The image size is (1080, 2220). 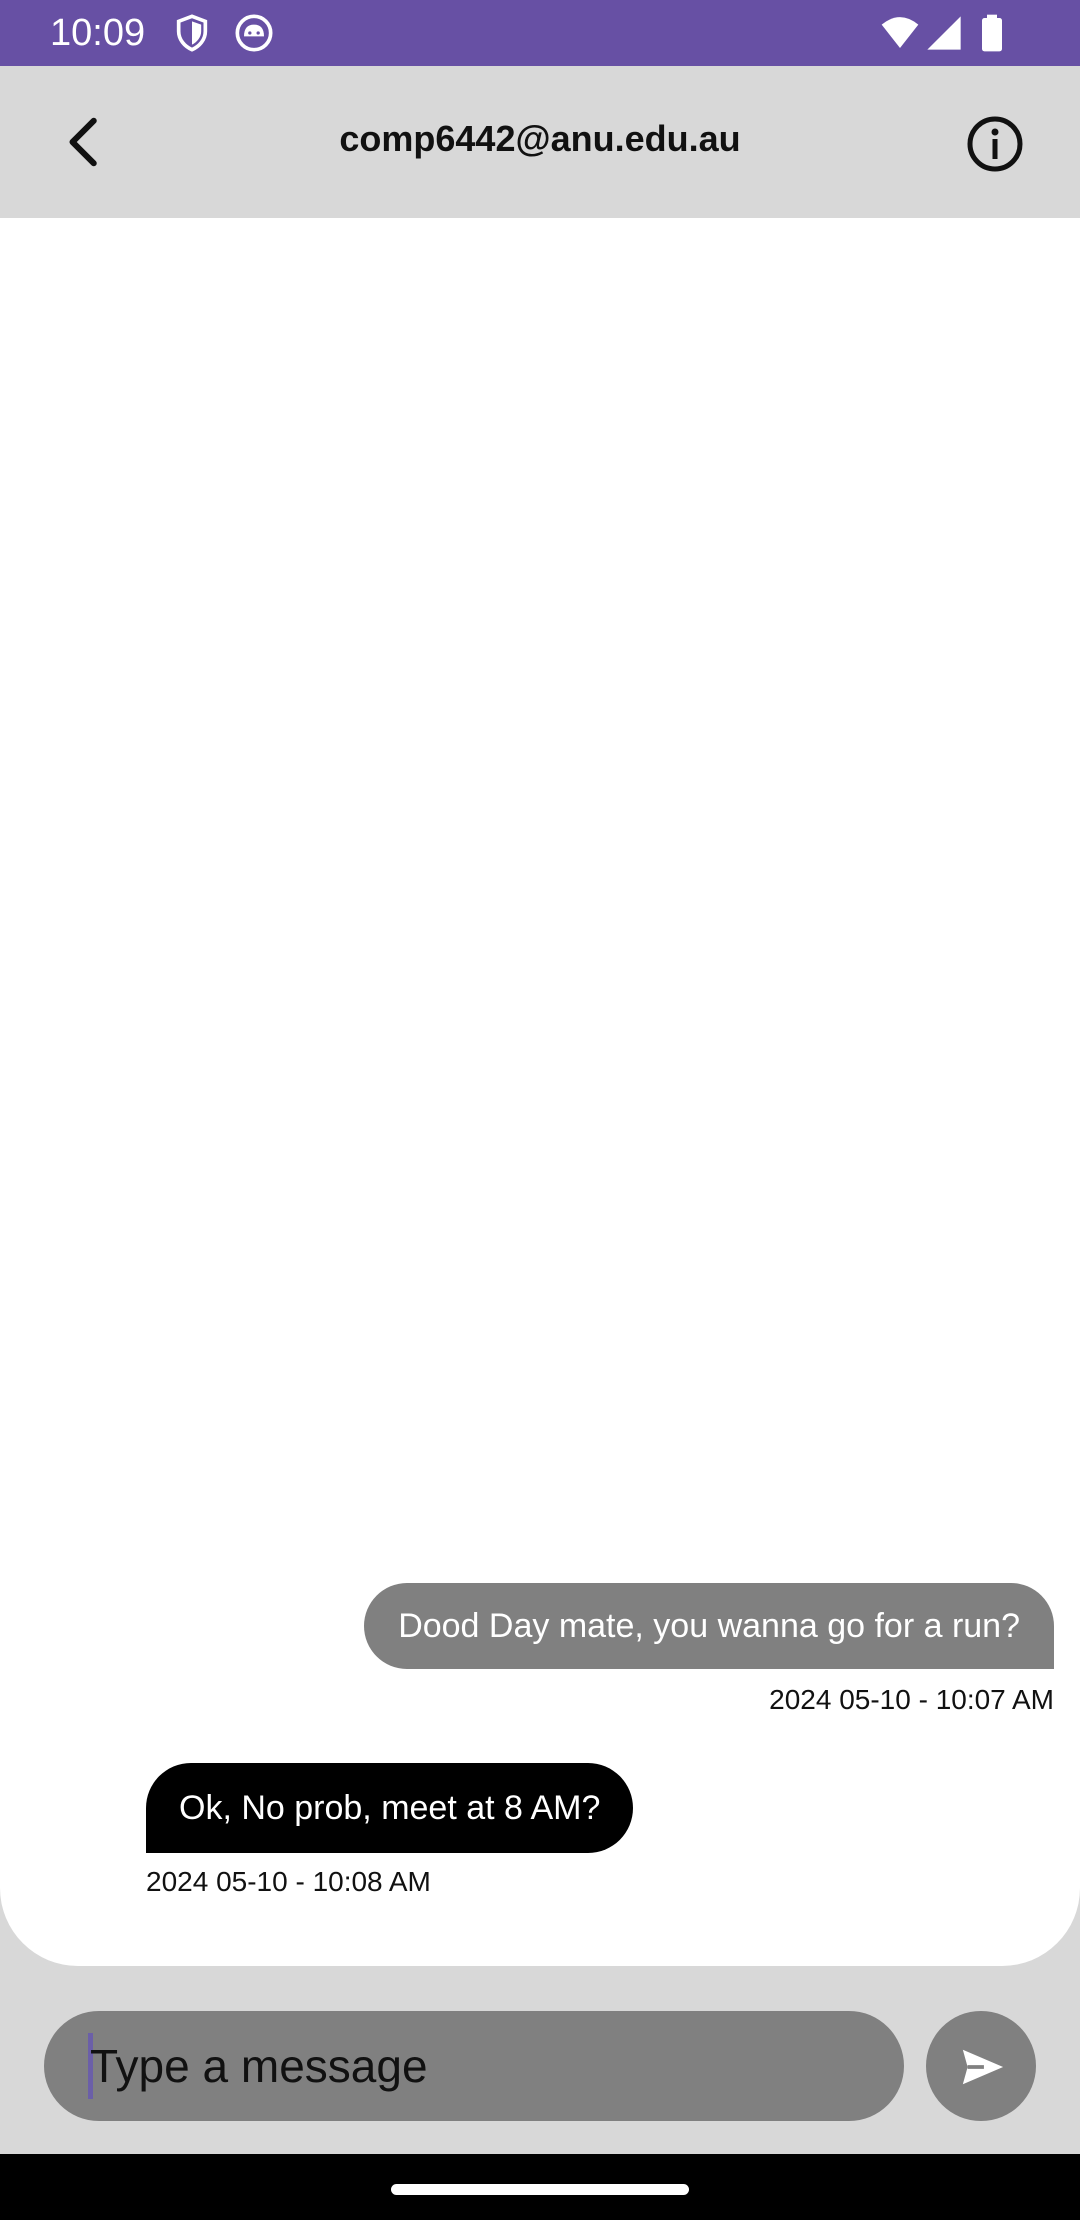 I want to click on message-timestamp: 2024 05-10 - 10:07 AM, so click(x=911, y=1699).